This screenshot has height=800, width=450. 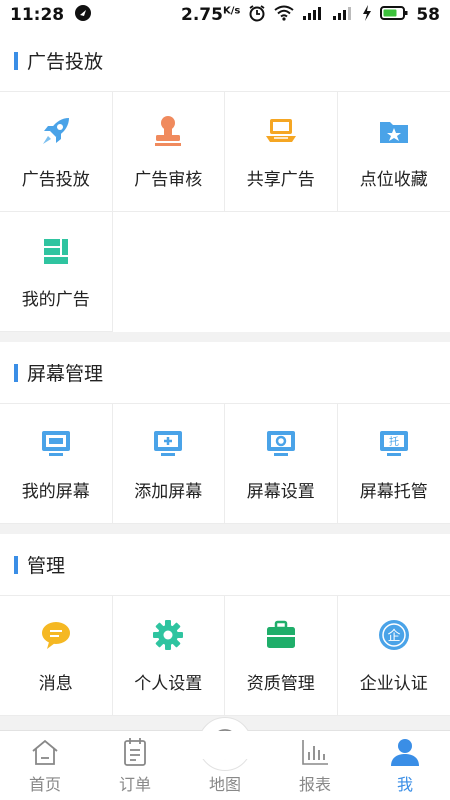 What do you see at coordinates (168, 180) in the screenshot?
I see `menu-item-label: 广告审核` at bounding box center [168, 180].